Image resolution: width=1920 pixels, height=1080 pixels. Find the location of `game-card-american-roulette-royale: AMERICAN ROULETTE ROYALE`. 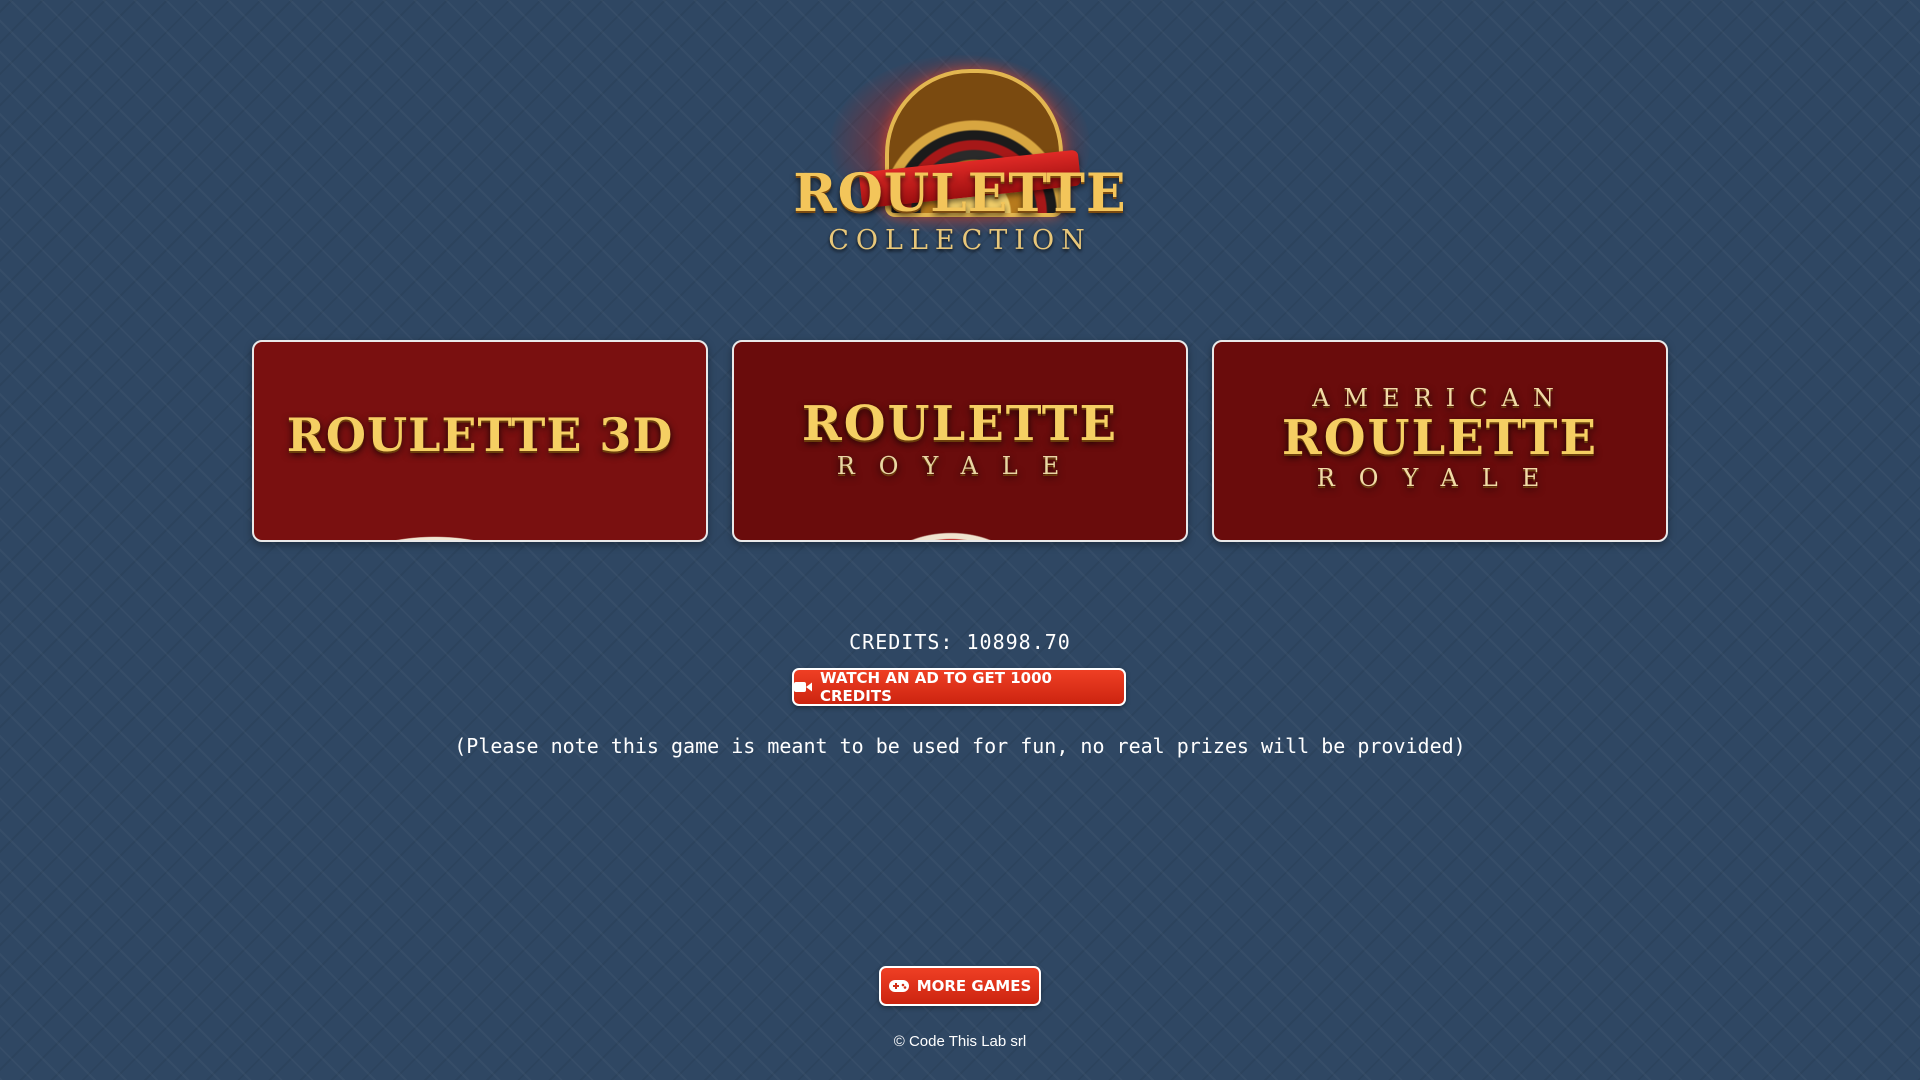

game-card-american-roulette-royale: AMERICAN ROULETTE ROYALE is located at coordinates (1440, 441).